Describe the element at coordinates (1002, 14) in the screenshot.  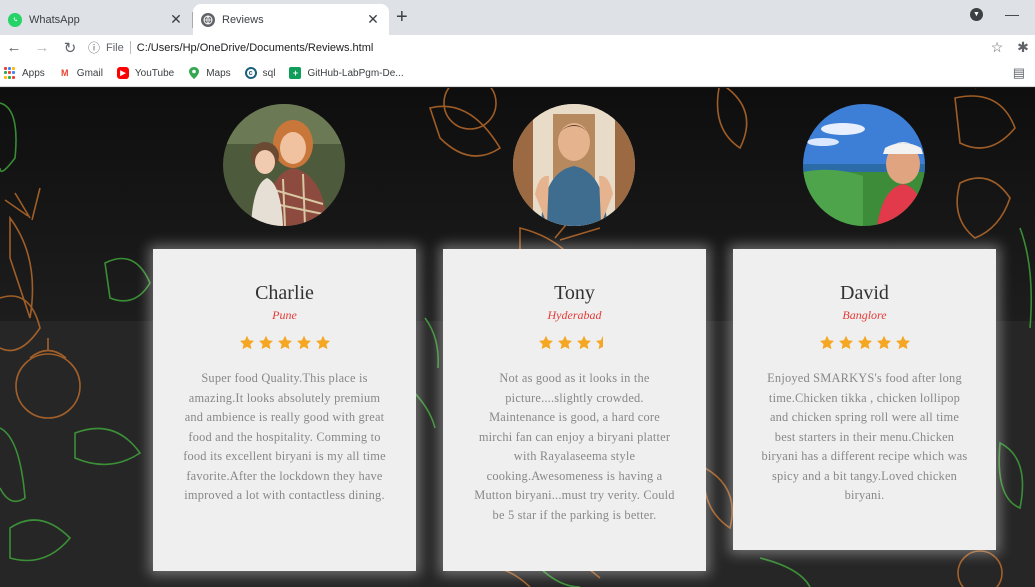
I see `window-controls: ▼ —` at that location.